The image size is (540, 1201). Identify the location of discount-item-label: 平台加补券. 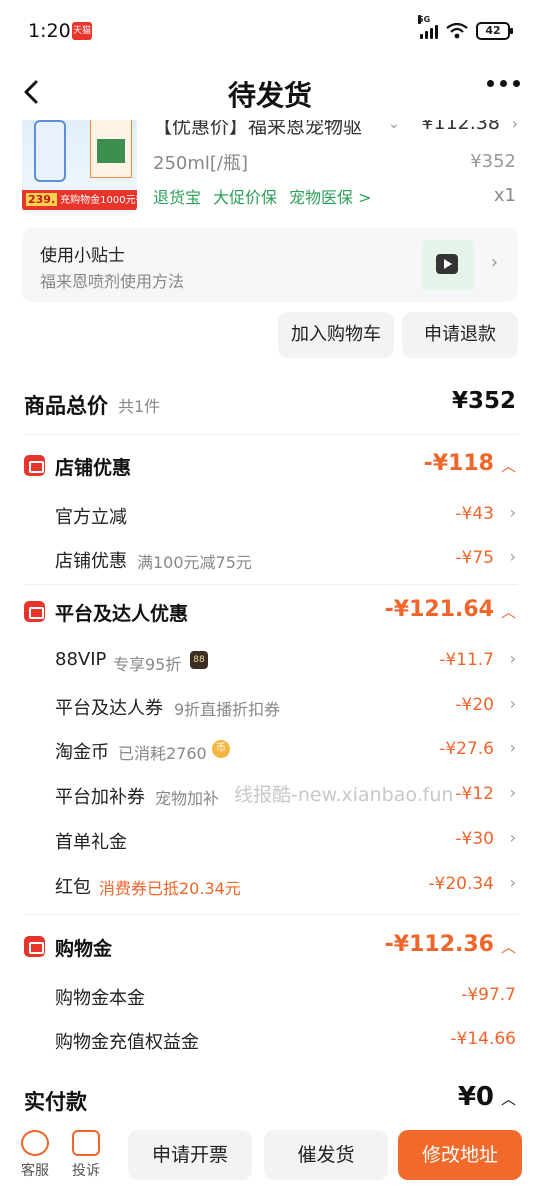
(100, 797).